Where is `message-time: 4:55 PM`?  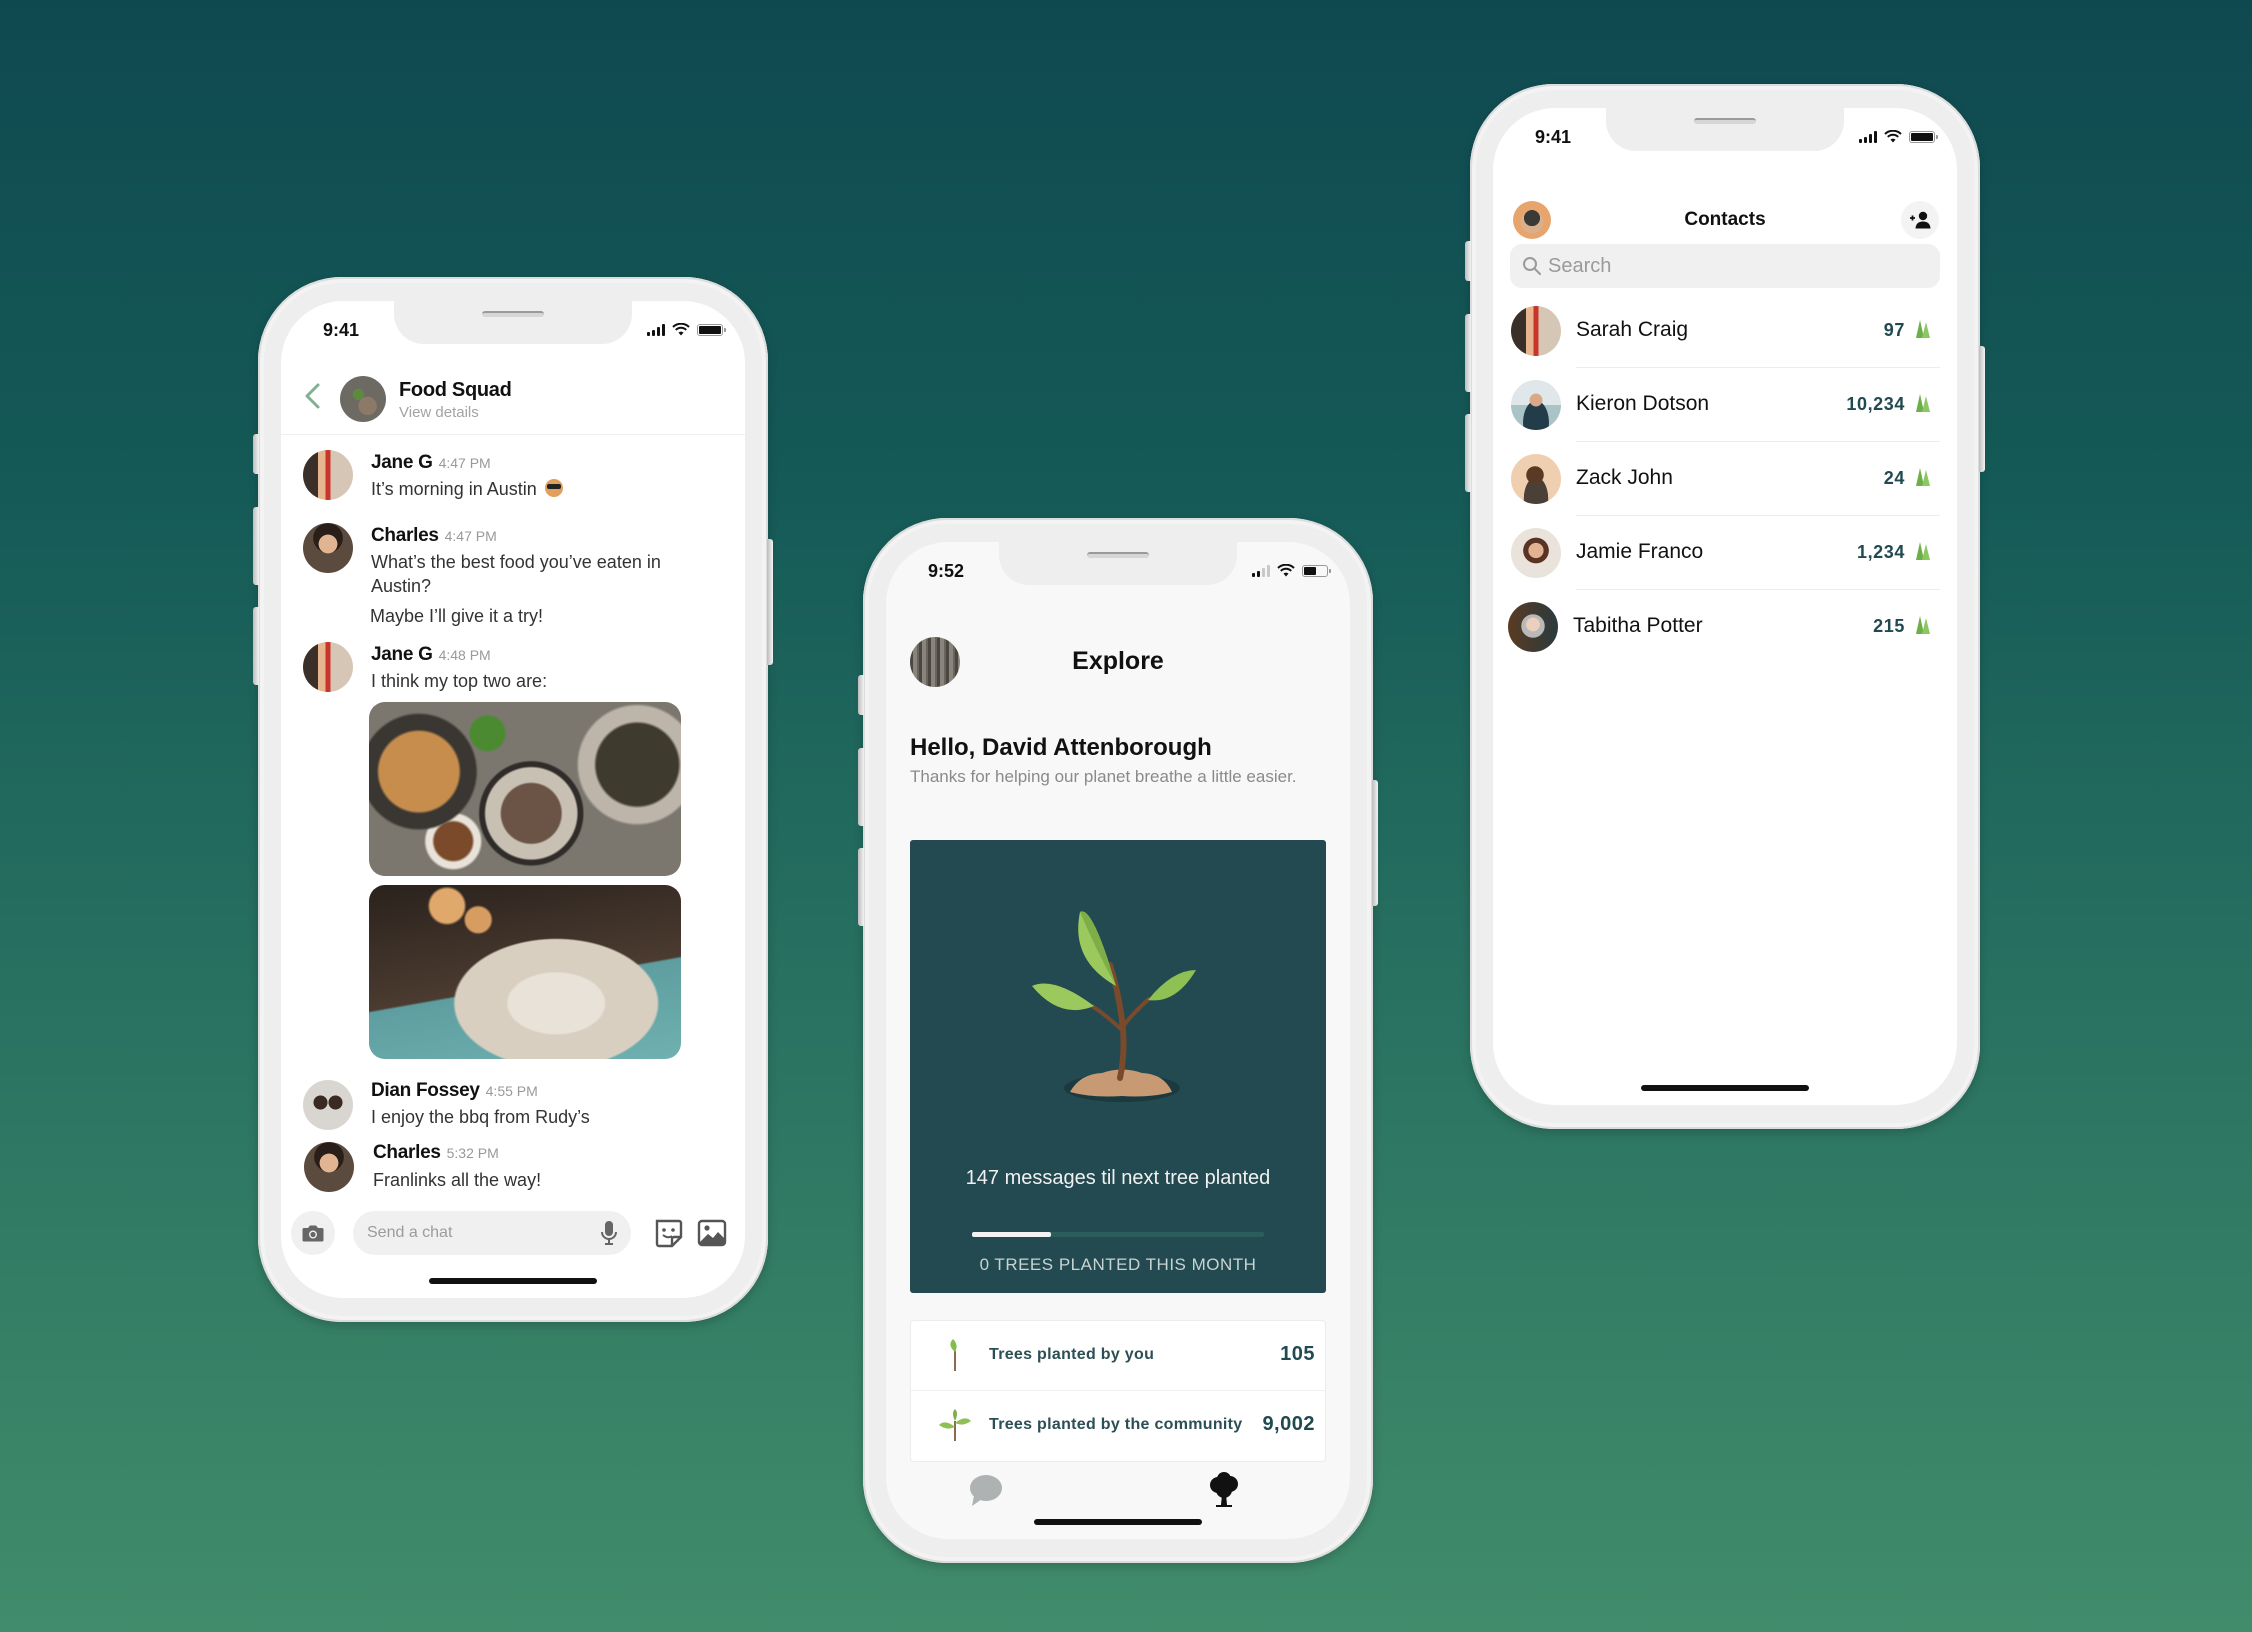 message-time: 4:55 PM is located at coordinates (511, 1091).